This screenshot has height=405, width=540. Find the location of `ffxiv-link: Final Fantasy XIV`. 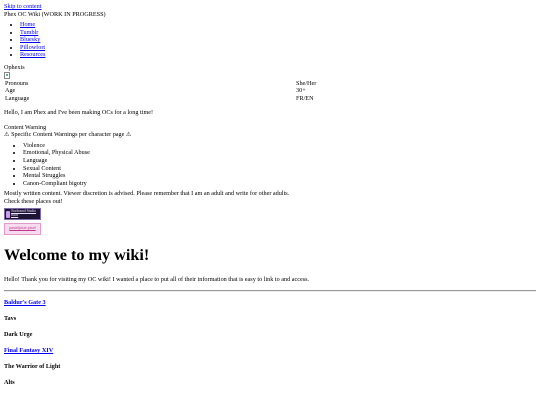

ffxiv-link: Final Fantasy XIV is located at coordinates (28, 350).